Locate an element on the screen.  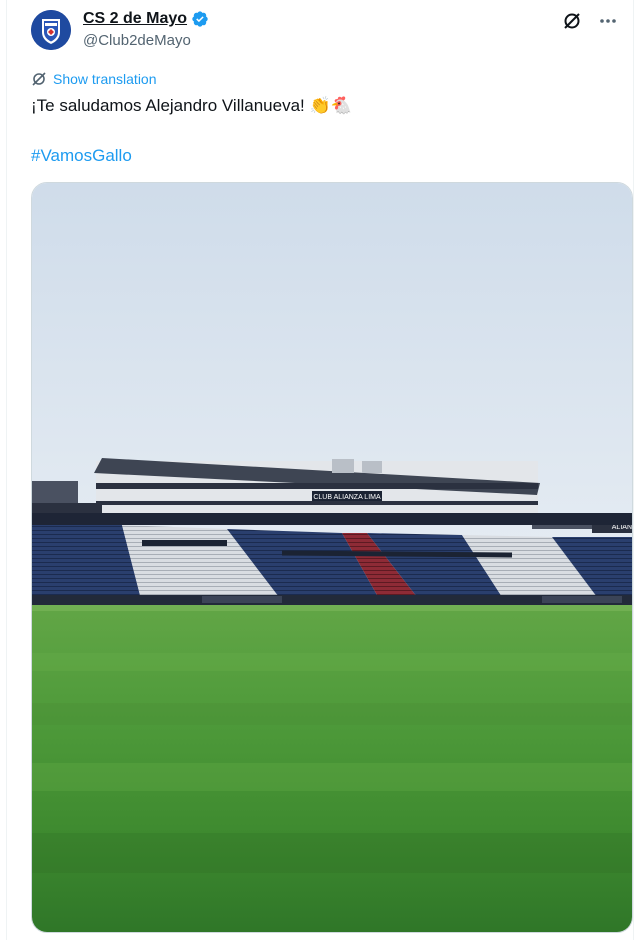
tweet-text-emojis: 👏🐔 is located at coordinates (330, 106).